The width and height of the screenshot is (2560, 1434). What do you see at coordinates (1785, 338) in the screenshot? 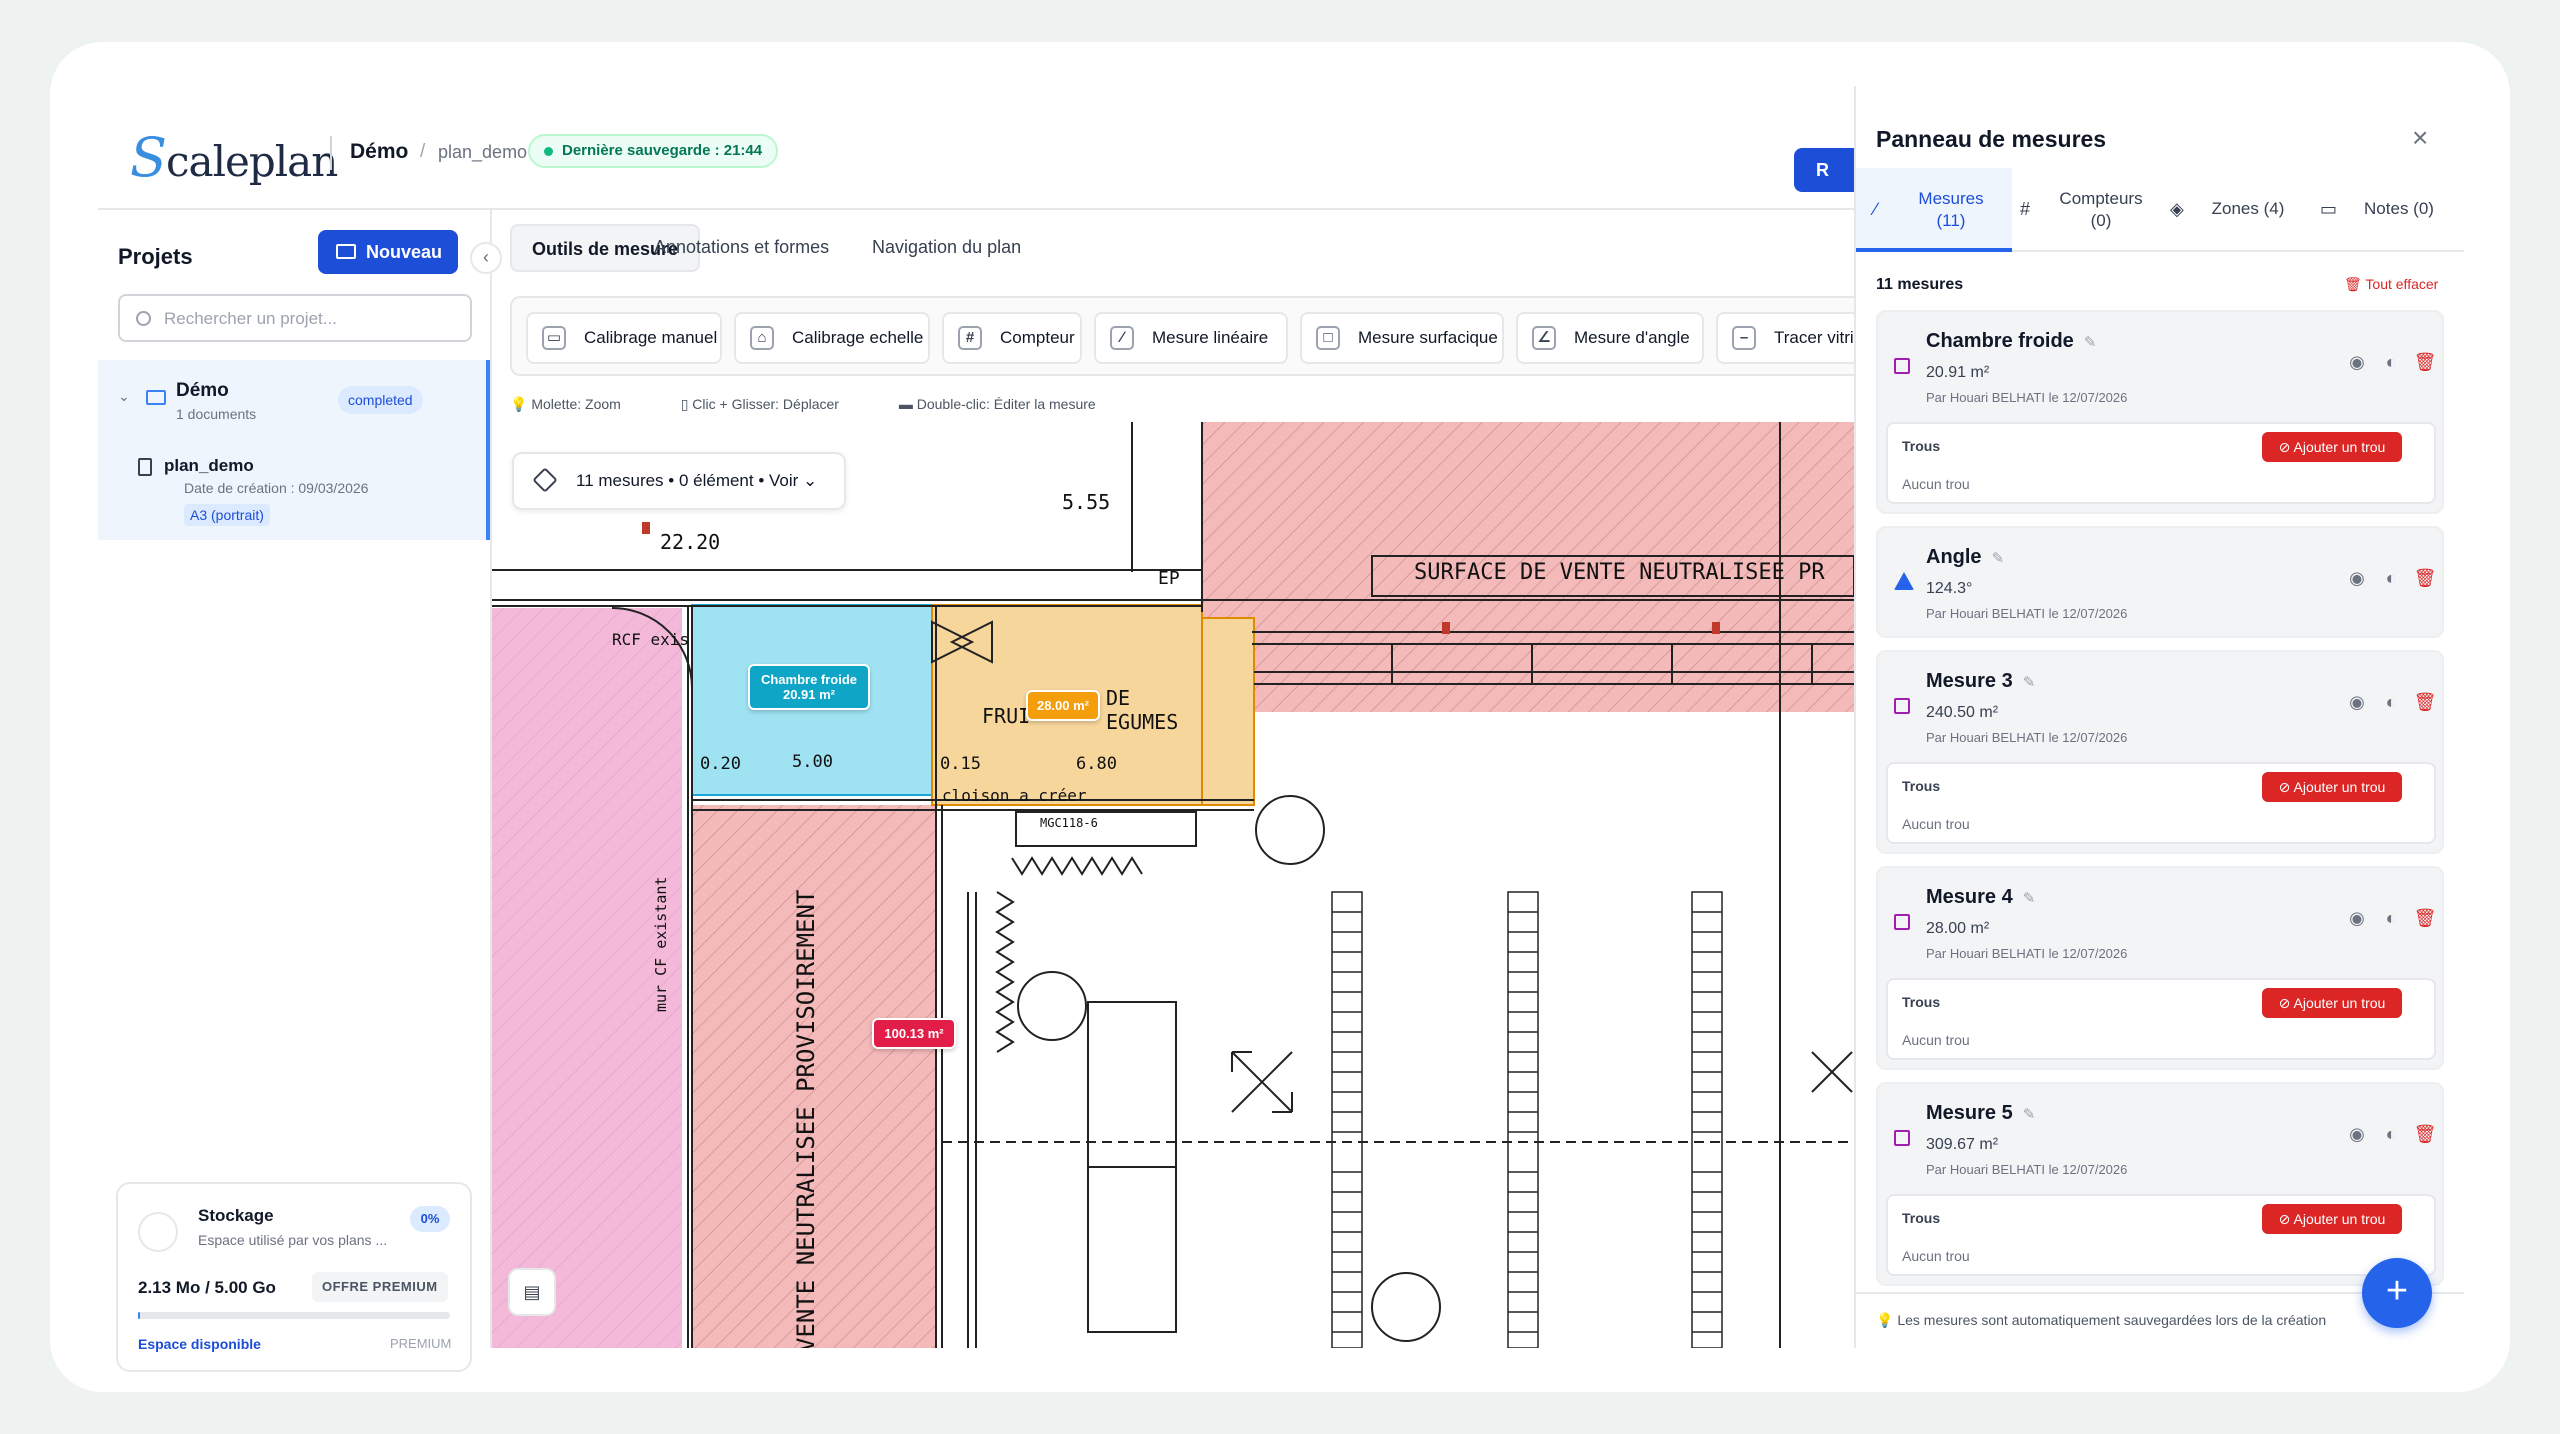
I see `tool-draw-showcase: –Tracer vitrine` at bounding box center [1785, 338].